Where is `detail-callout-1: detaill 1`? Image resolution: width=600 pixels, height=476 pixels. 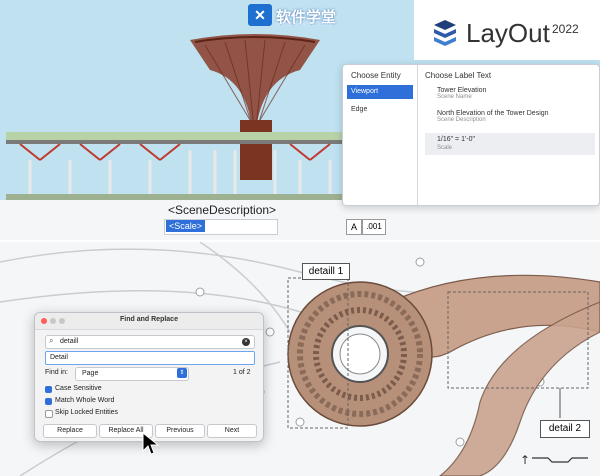 detail-callout-1: detaill 1 is located at coordinates (326, 271).